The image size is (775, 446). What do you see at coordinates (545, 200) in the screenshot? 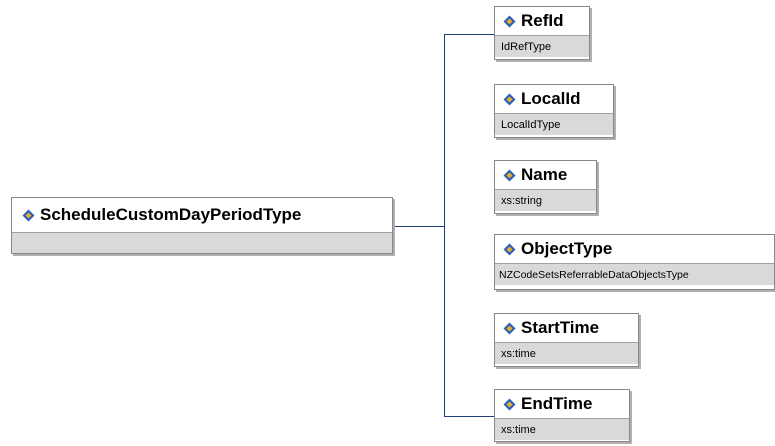
I see `child-node-type: xs:string` at bounding box center [545, 200].